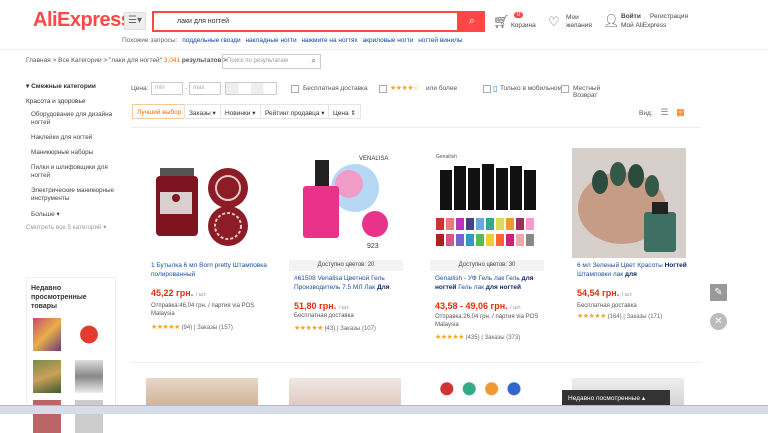 Image resolution: width=768 pixels, height=433 pixels. I want to click on cart-label: Корзина, so click(523, 25).